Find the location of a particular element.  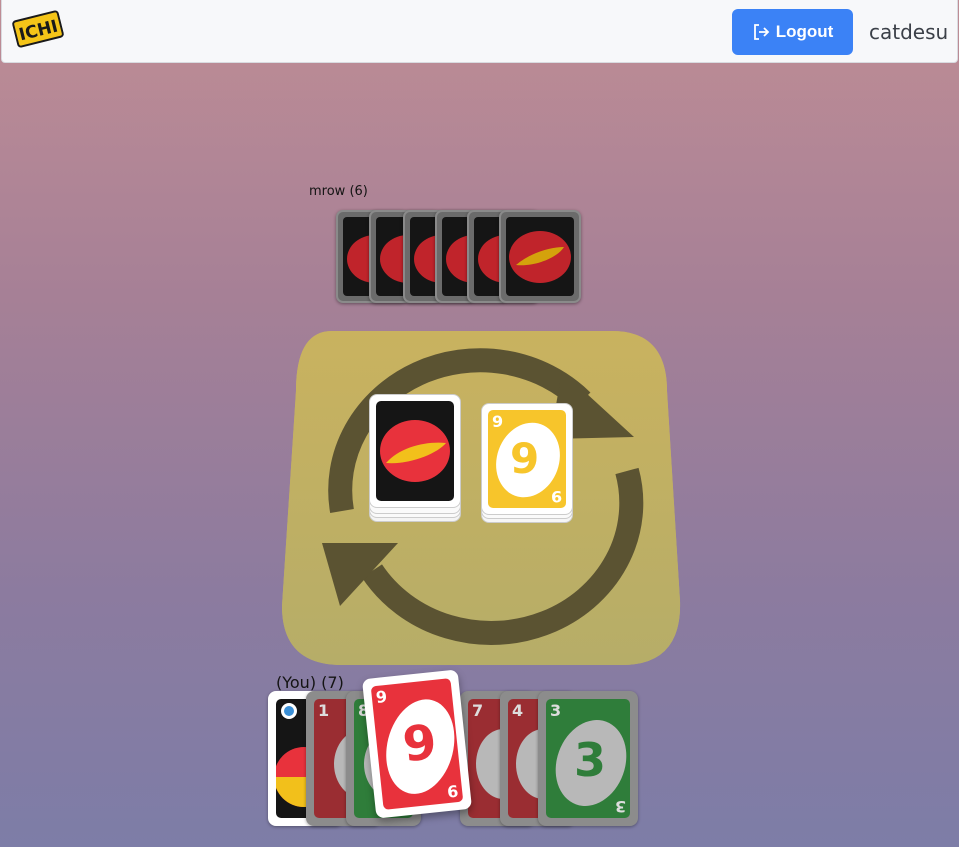

hand-card: 3 3 3 is located at coordinates (588, 758).